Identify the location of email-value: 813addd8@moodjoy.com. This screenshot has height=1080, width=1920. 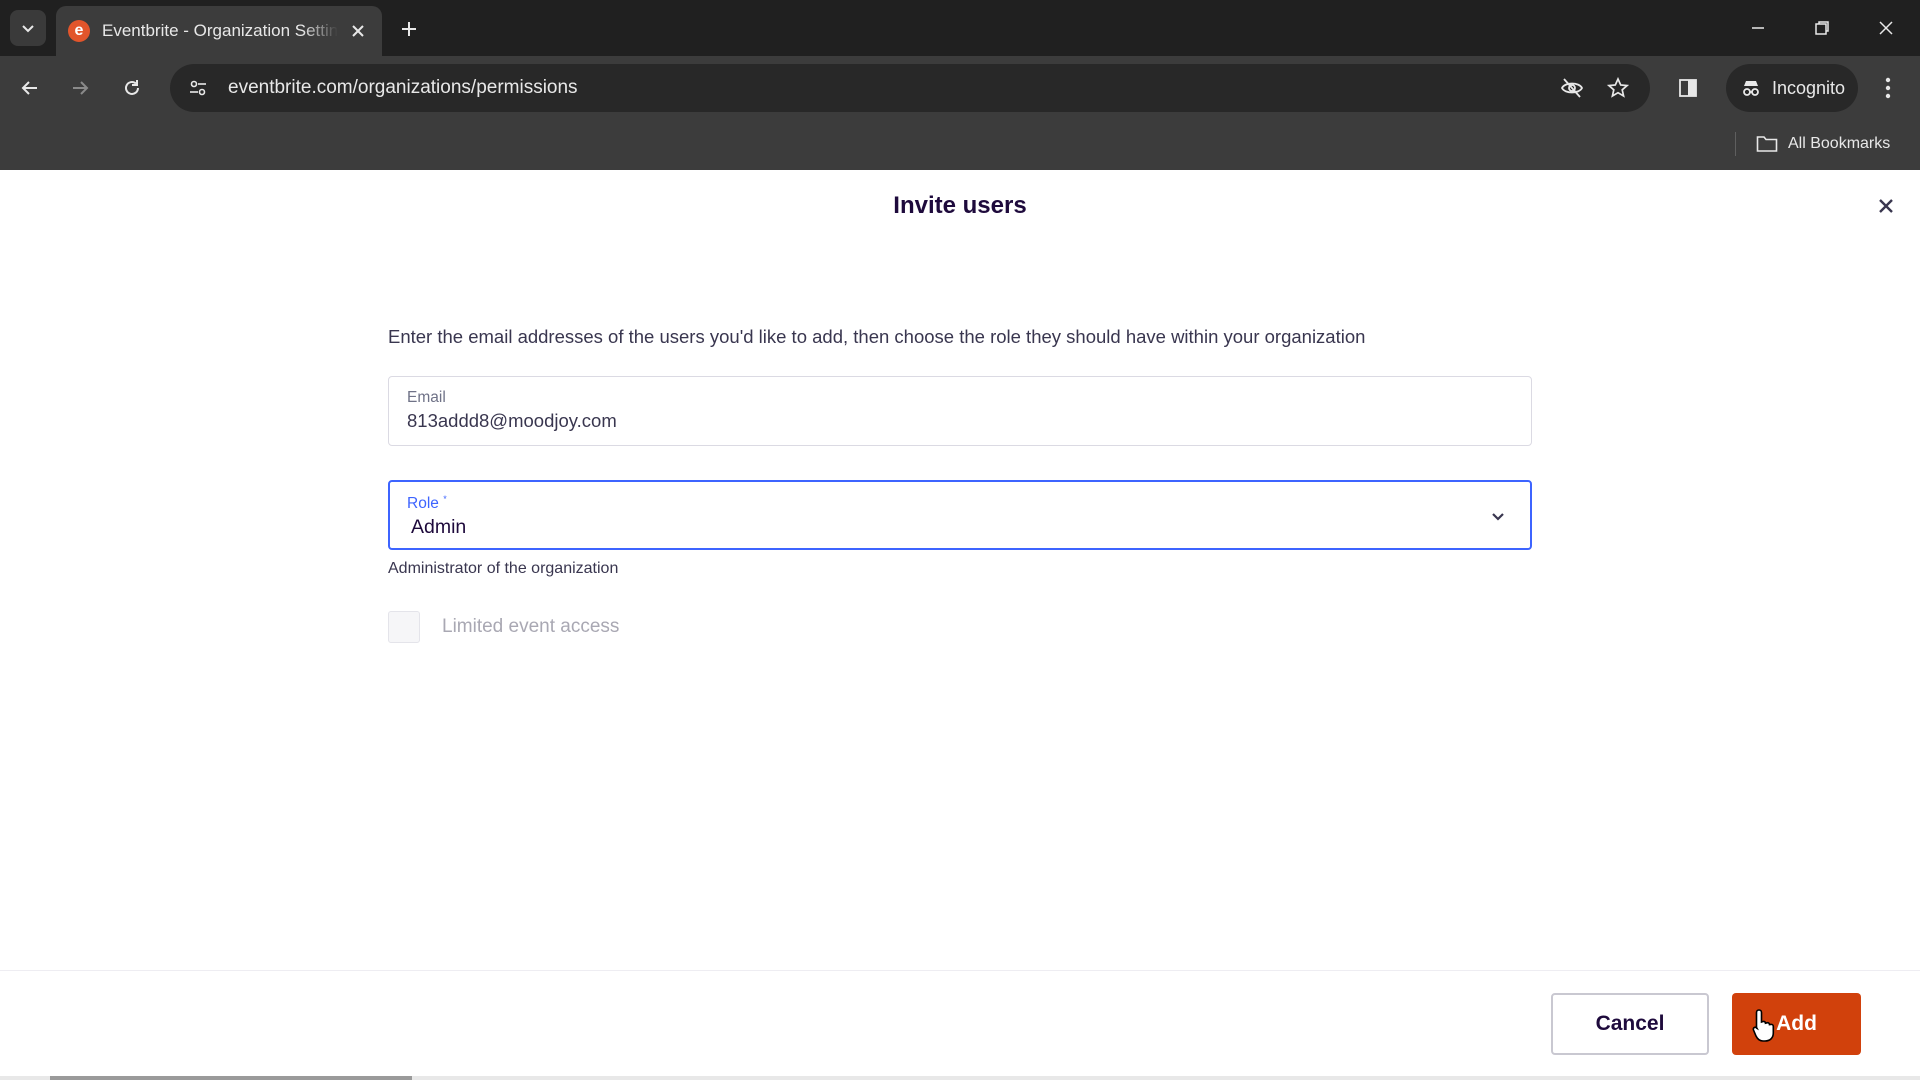
(512, 421).